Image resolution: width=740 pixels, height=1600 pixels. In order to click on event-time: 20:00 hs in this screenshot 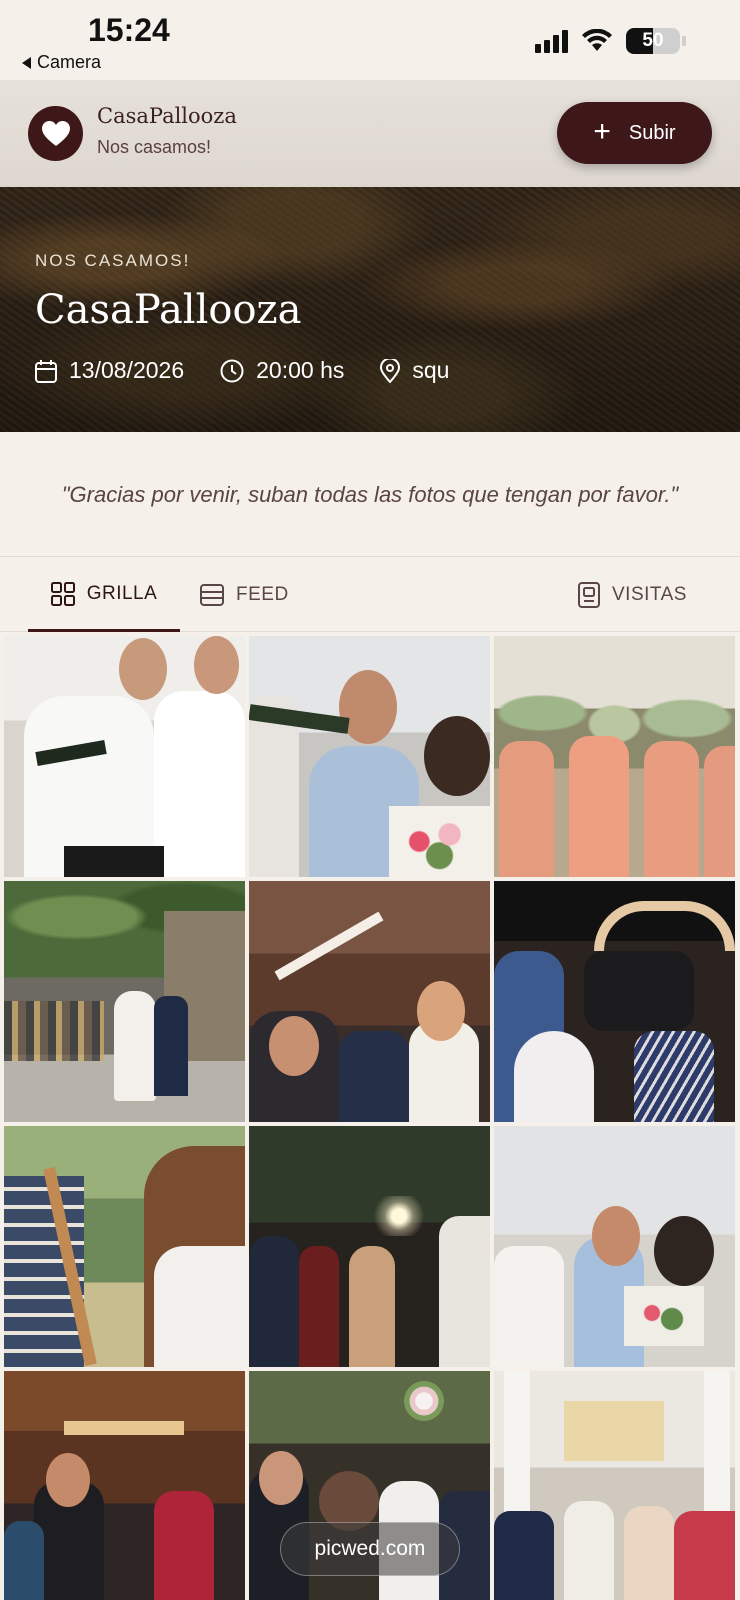, I will do `click(282, 370)`.